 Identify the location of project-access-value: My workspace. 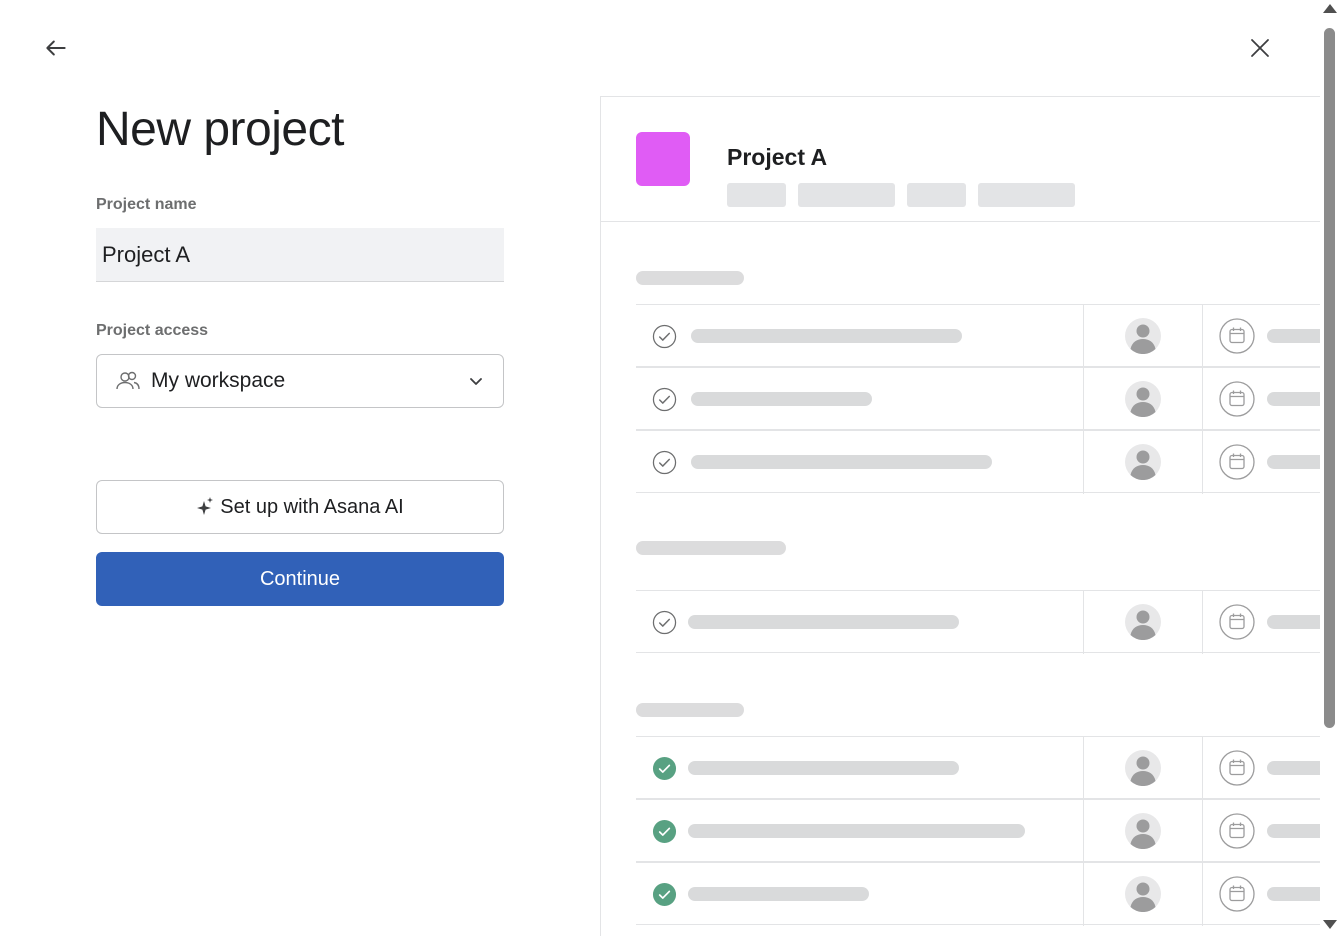
(218, 380).